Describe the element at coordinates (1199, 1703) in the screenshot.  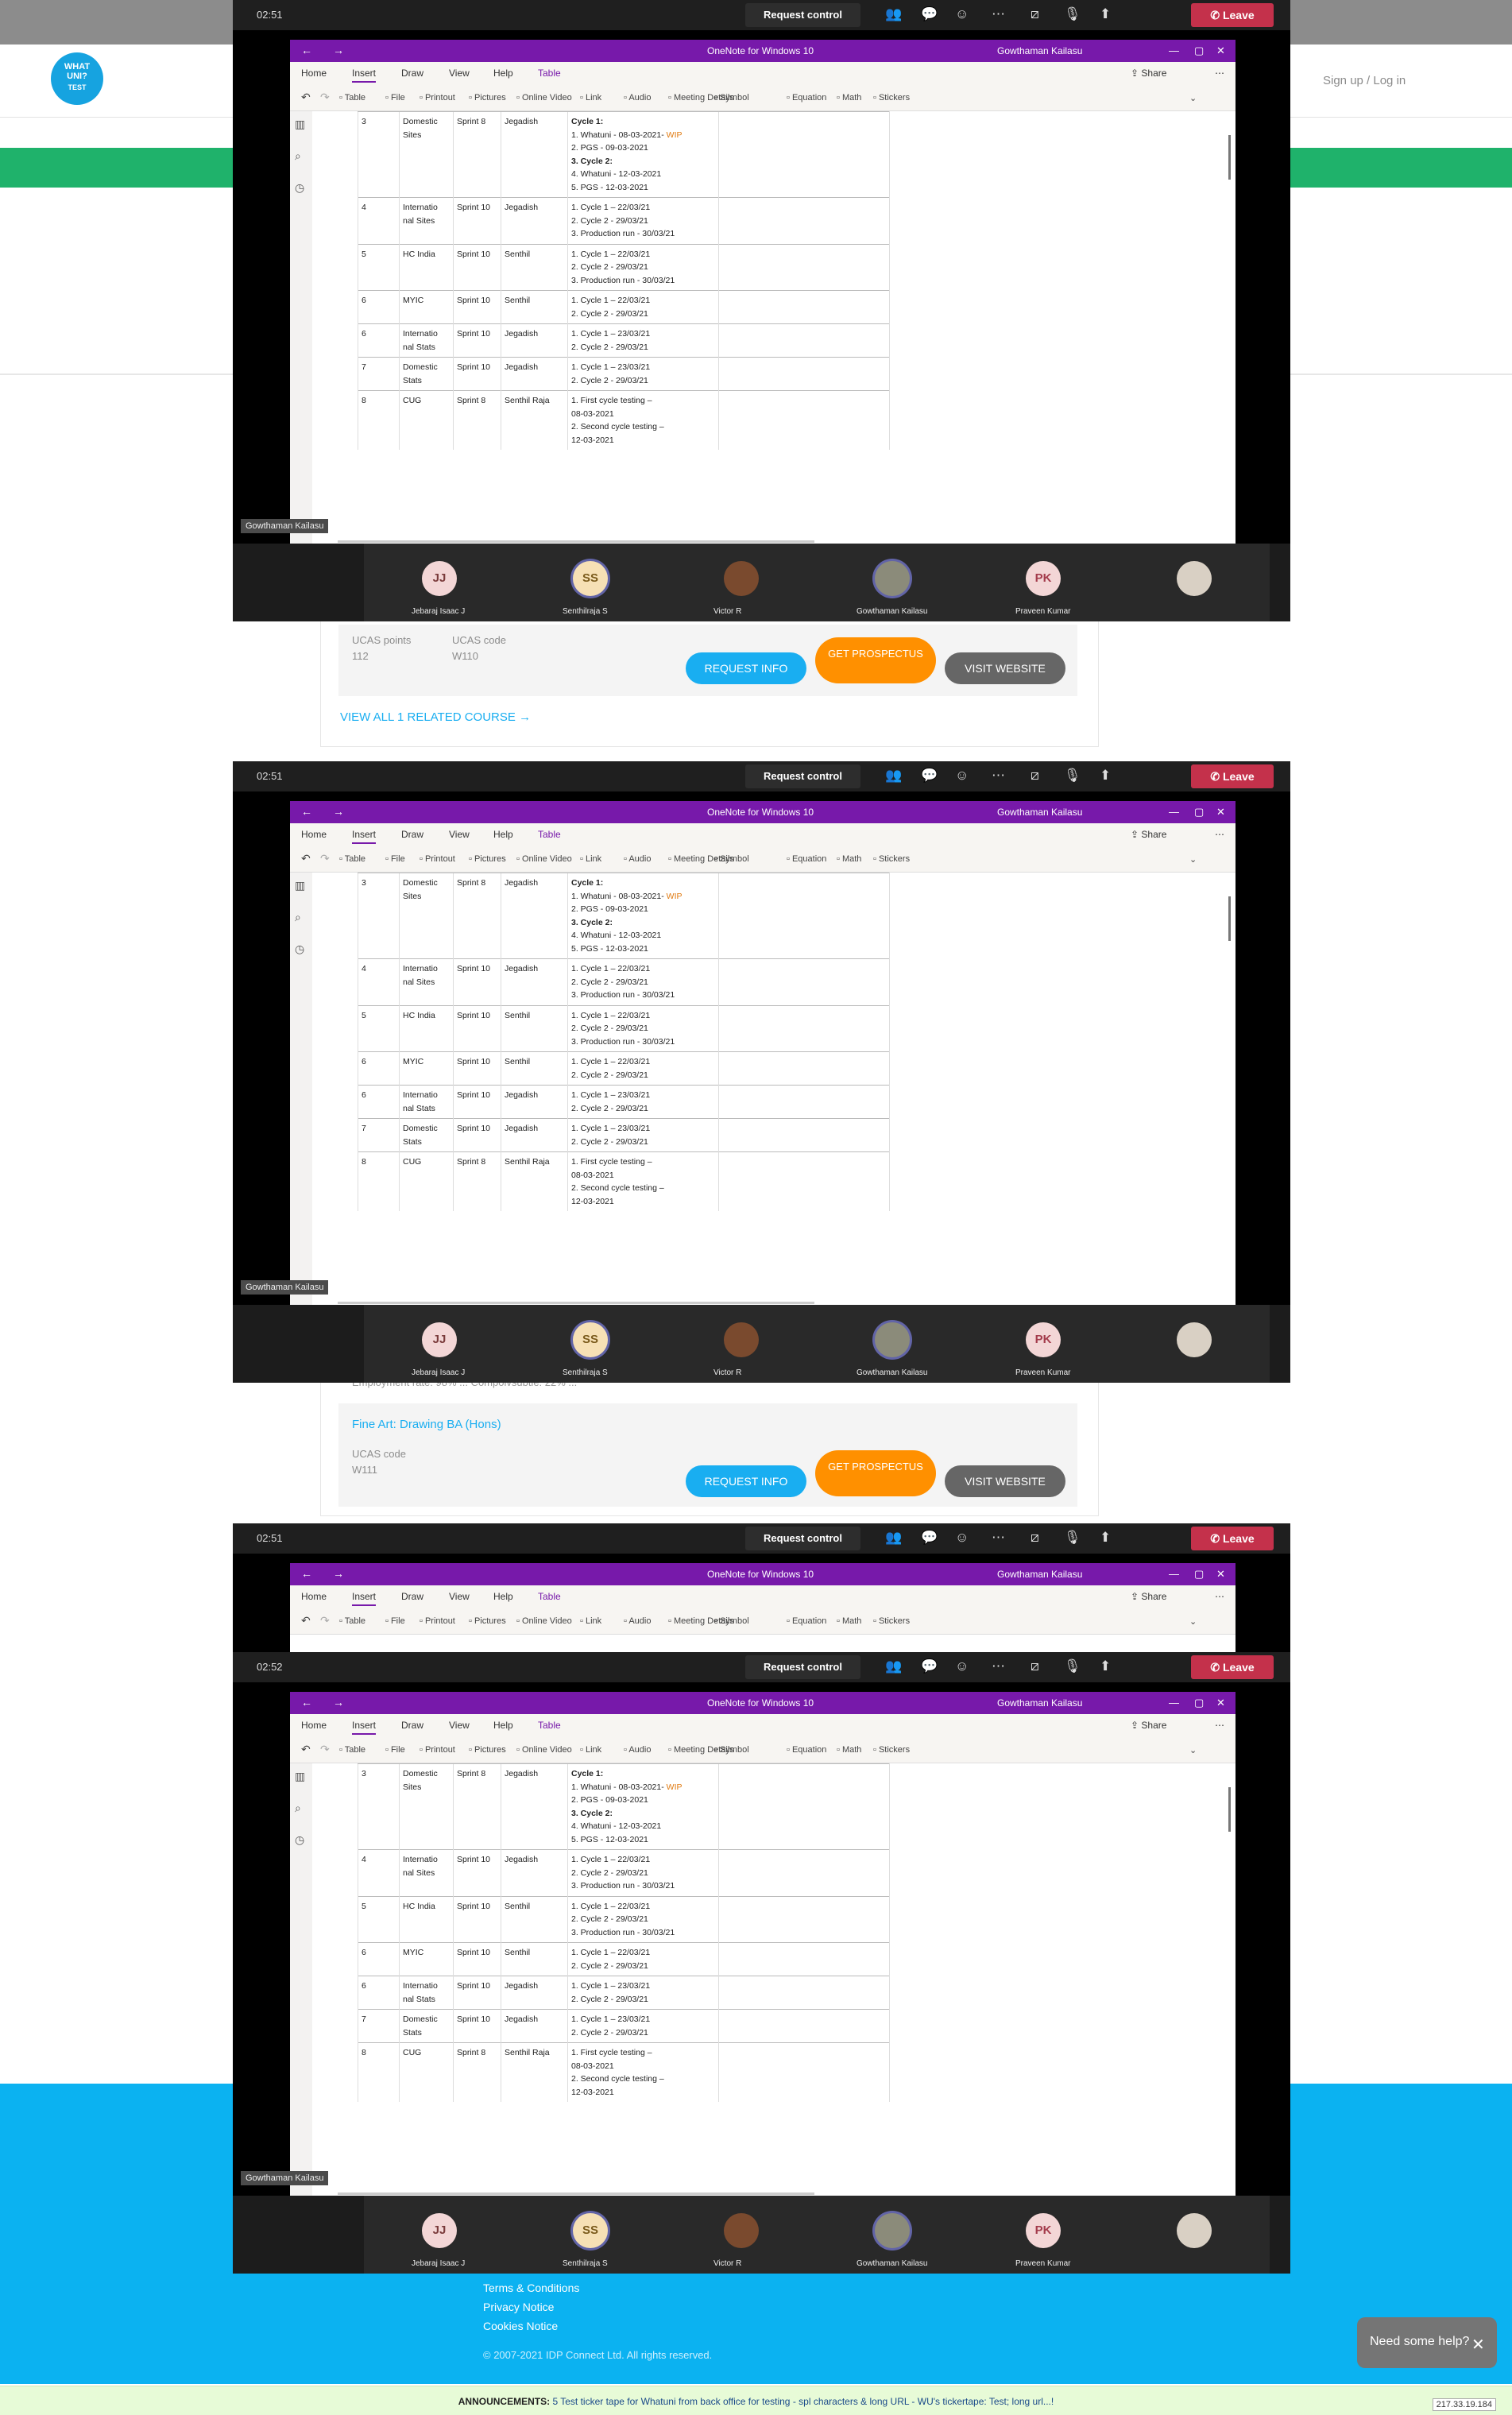
I see `maximize-icon: ▢` at that location.